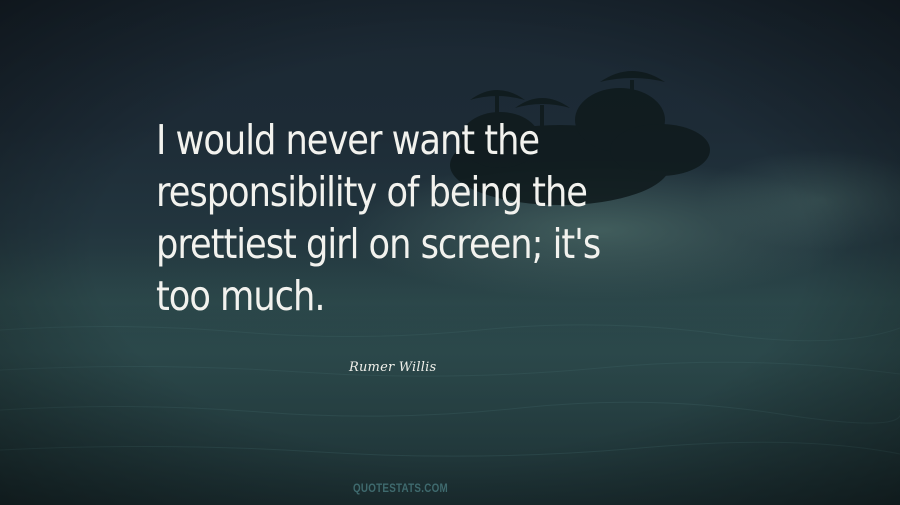 This screenshot has height=505, width=900. What do you see at coordinates (400, 488) in the screenshot?
I see `site-watermark: QUOTESTATS.COM` at bounding box center [400, 488].